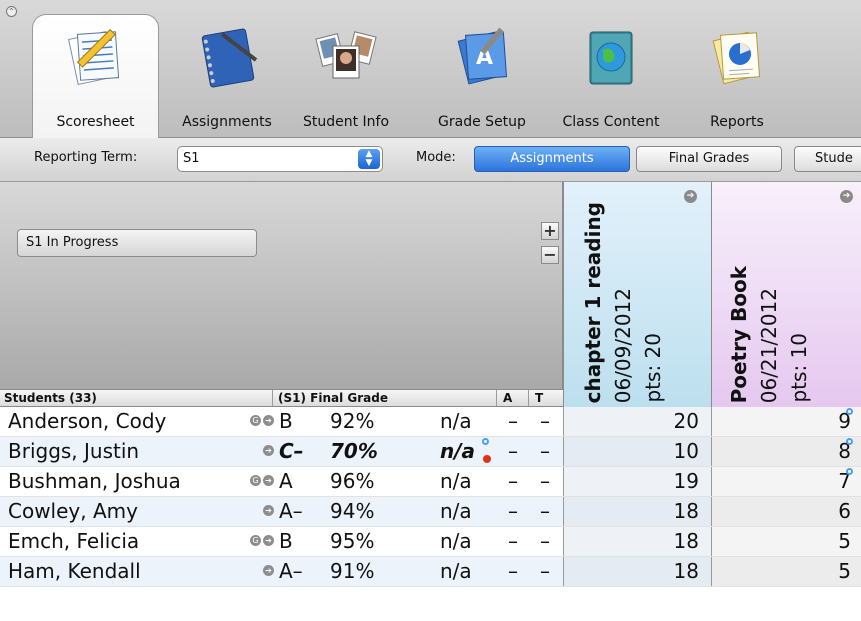 Image resolution: width=861 pixels, height=621 pixels. What do you see at coordinates (74, 451) in the screenshot?
I see `student-name: Briggs, Justin` at bounding box center [74, 451].